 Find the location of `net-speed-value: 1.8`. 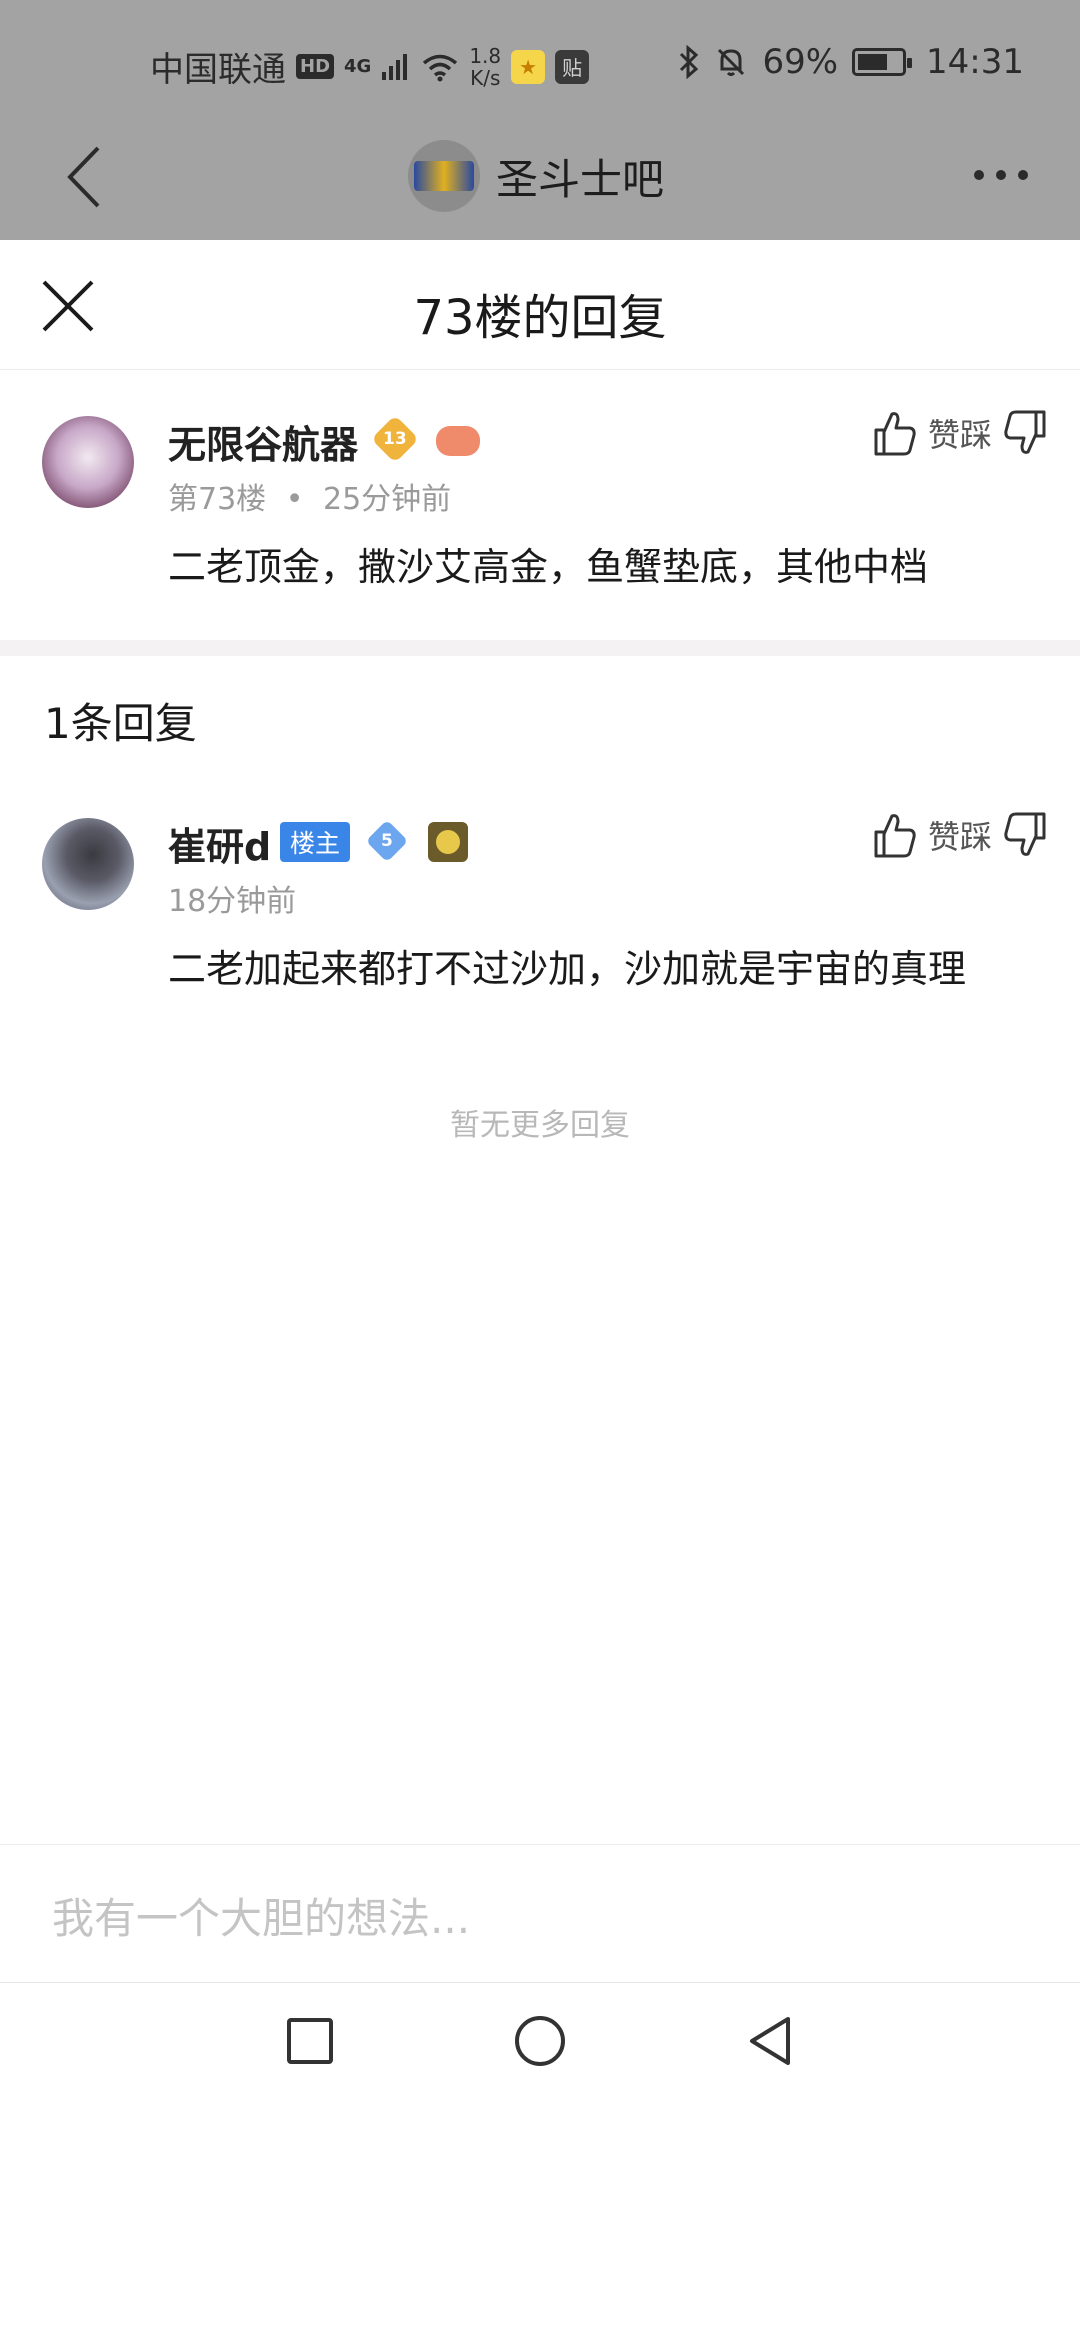

net-speed-value: 1.8 is located at coordinates (485, 55).